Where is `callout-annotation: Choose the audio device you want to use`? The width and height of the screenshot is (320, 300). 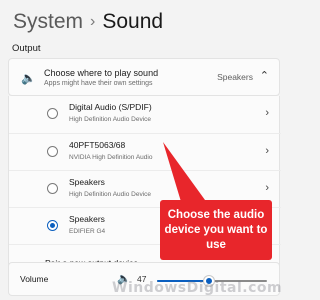 callout-annotation: Choose the audio device you want to use is located at coordinates (216, 230).